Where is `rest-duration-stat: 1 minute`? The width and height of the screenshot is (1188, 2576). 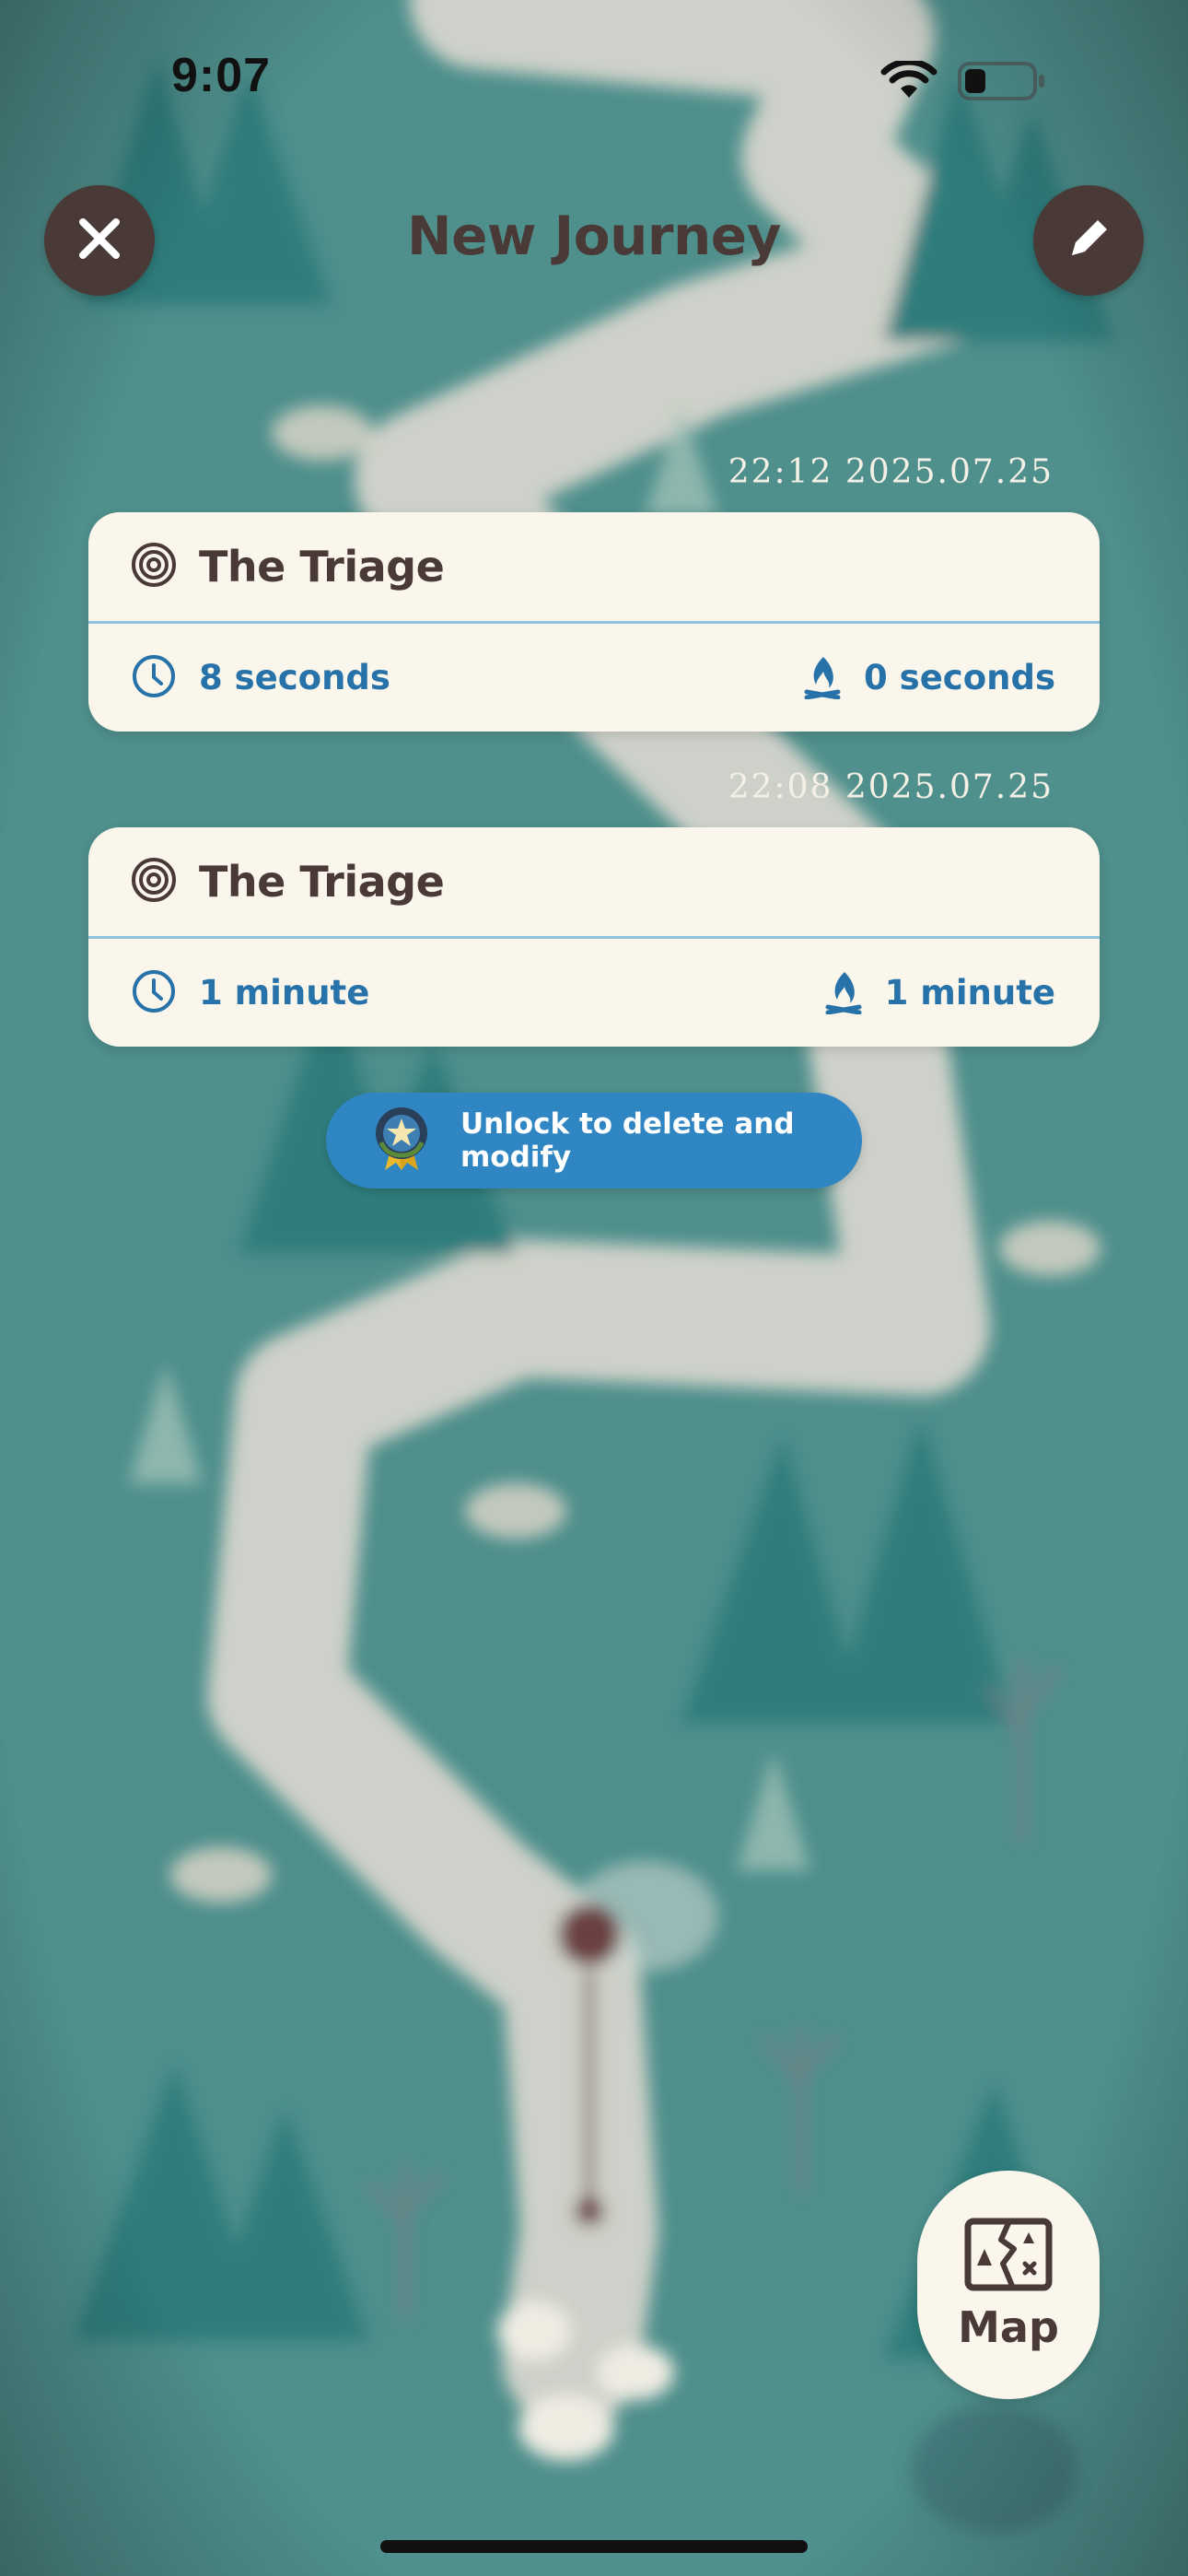
rest-duration-stat: 1 minute is located at coordinates (939, 993).